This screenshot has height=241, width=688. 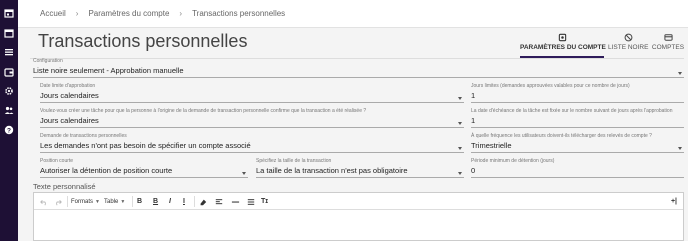 I want to click on tab-account-settings: PARAMÈTRES DU COMPTE, so click(x=563, y=44).